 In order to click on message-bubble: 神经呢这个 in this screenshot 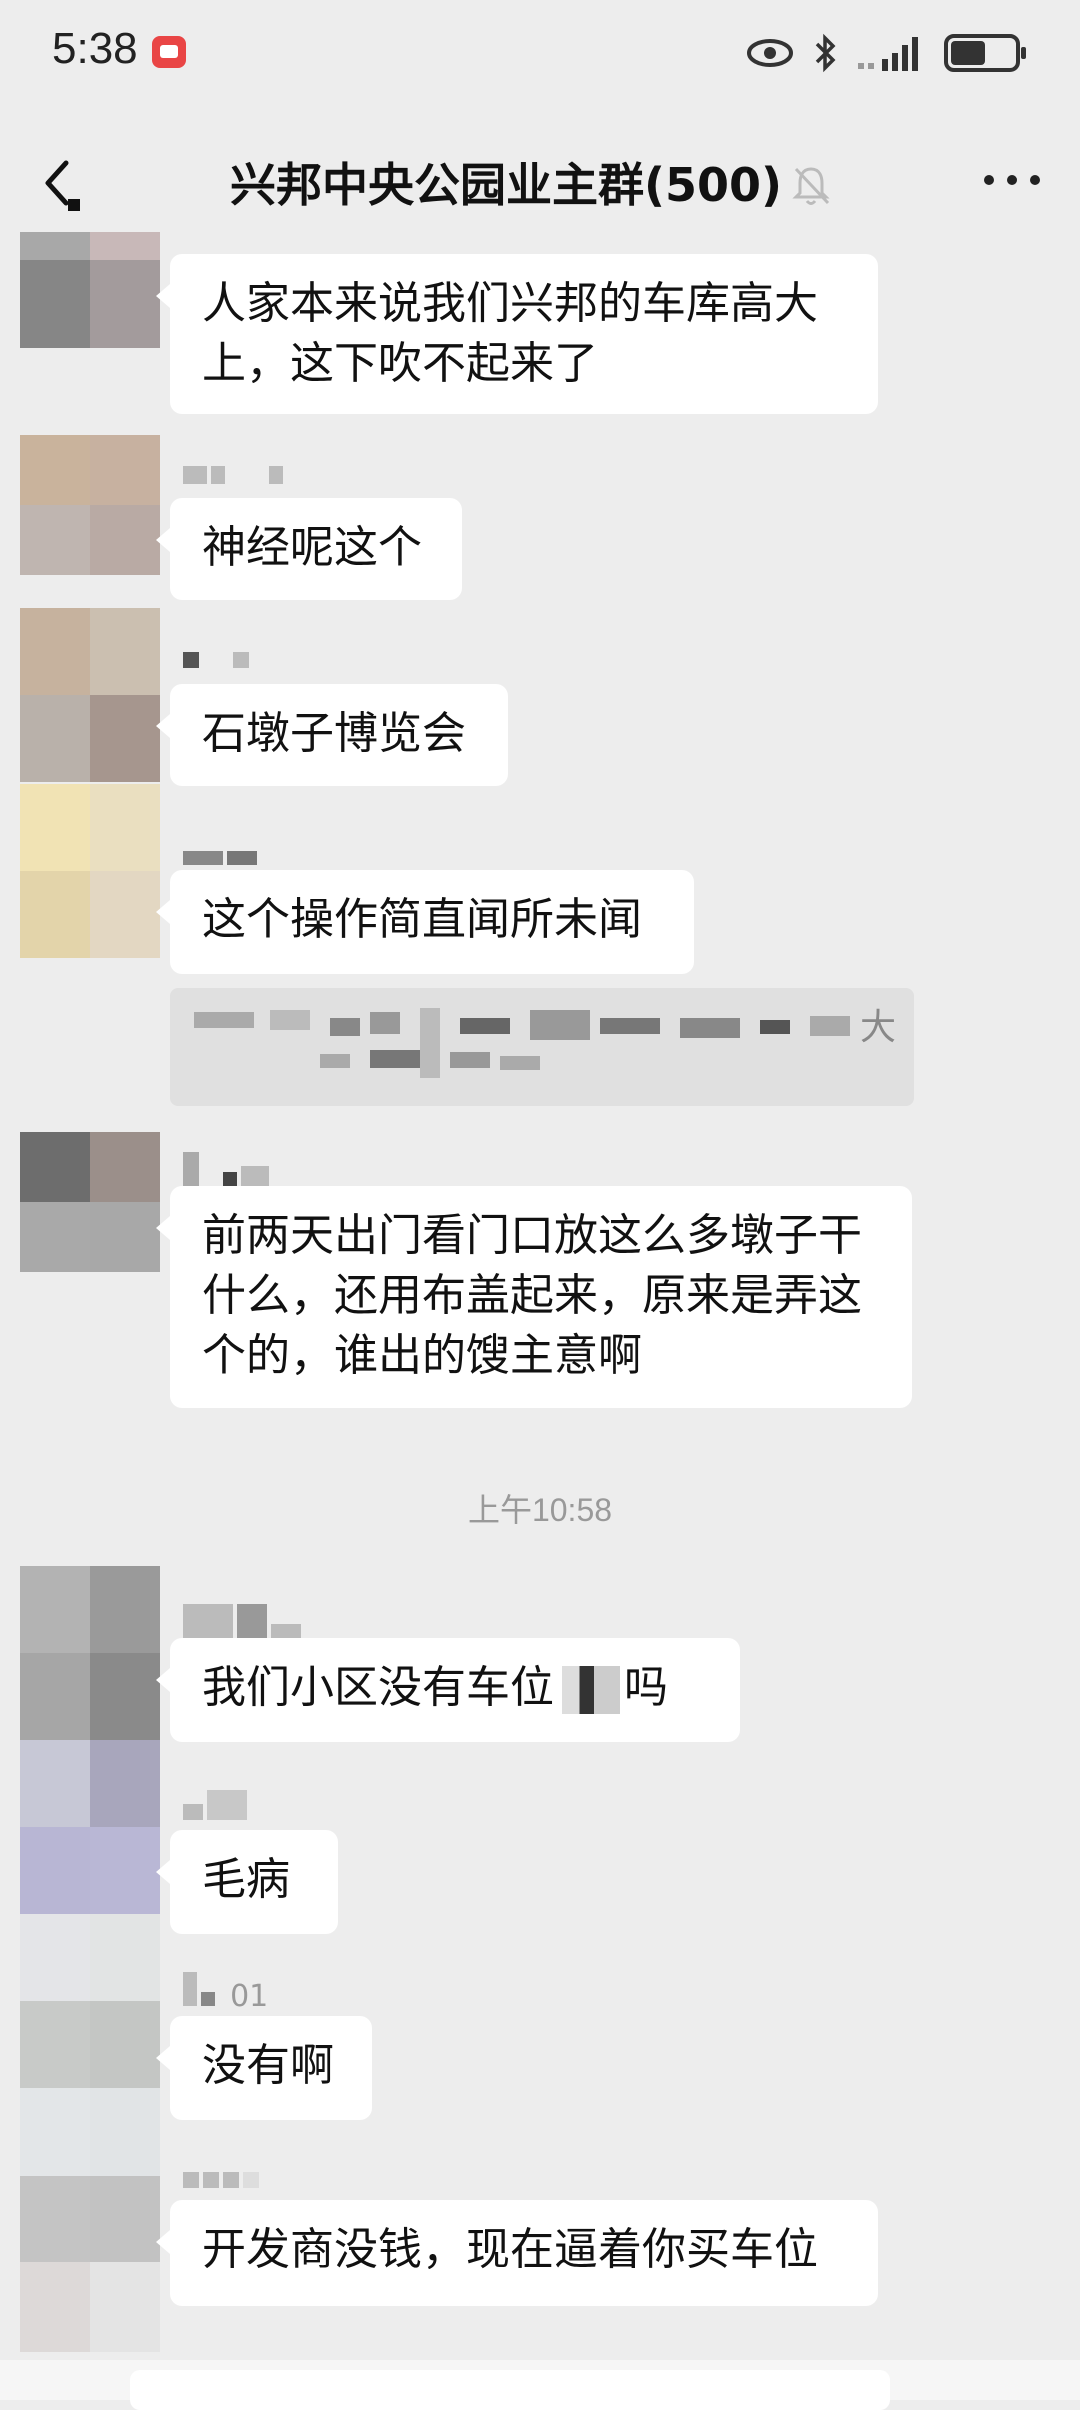, I will do `click(309, 549)`.